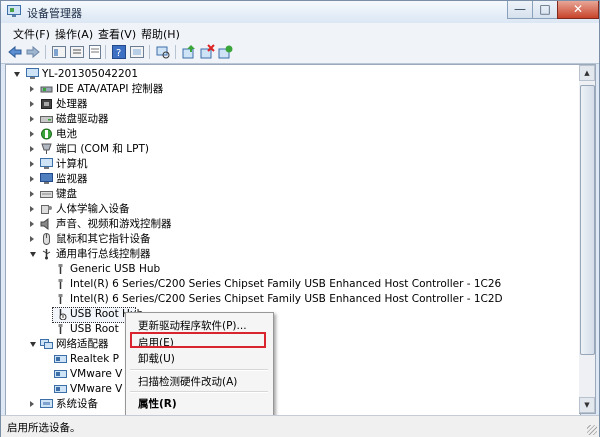 The width and height of the screenshot is (600, 437). Describe the element at coordinates (115, 269) in the screenshot. I see `usb-device-label: Generic USB Hub` at that location.